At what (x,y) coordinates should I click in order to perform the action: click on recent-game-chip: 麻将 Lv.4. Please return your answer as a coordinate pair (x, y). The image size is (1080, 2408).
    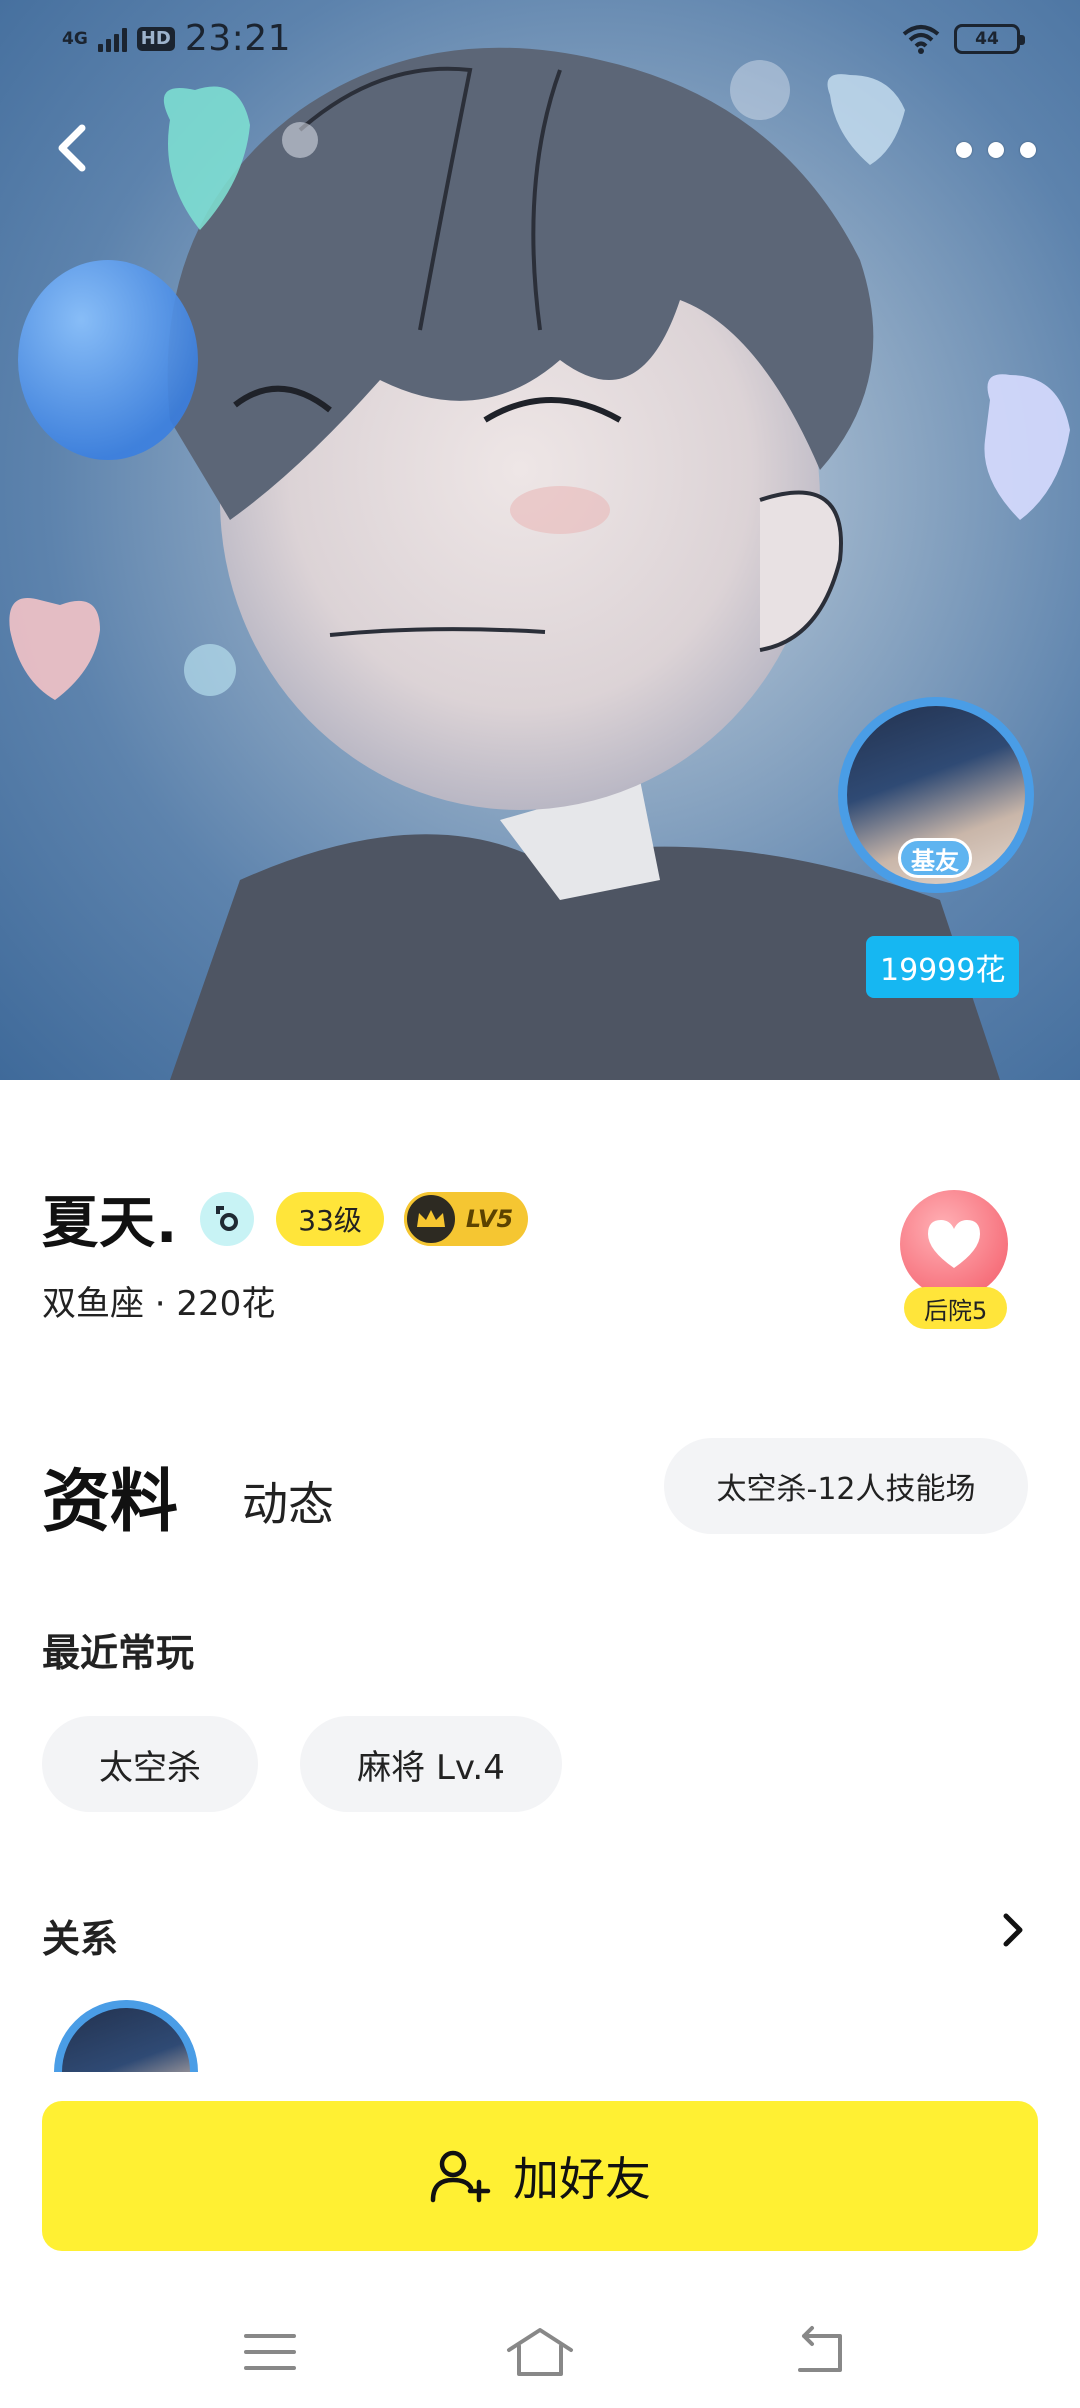
    Looking at the image, I should click on (431, 1764).